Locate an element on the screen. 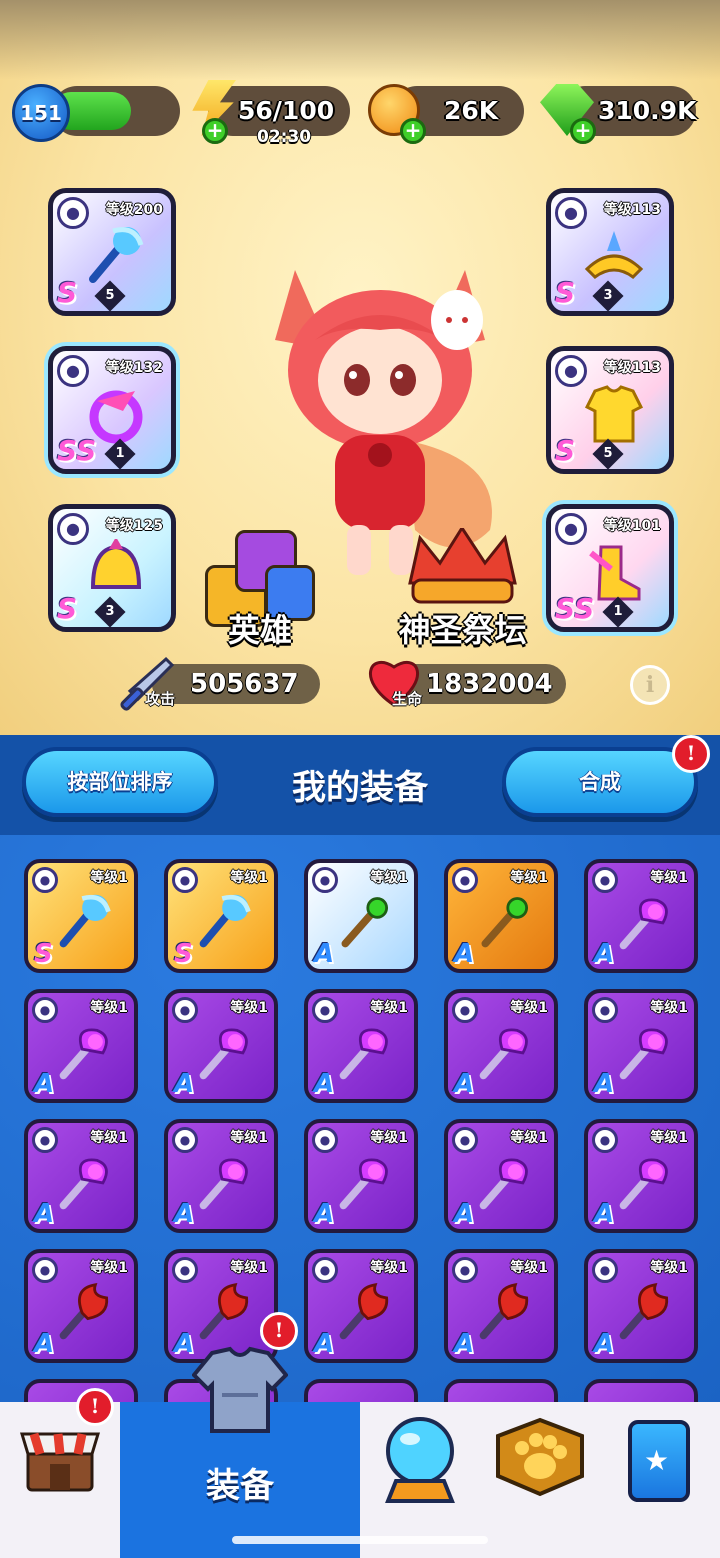  energy-timer: 02:30 is located at coordinates (284, 137).